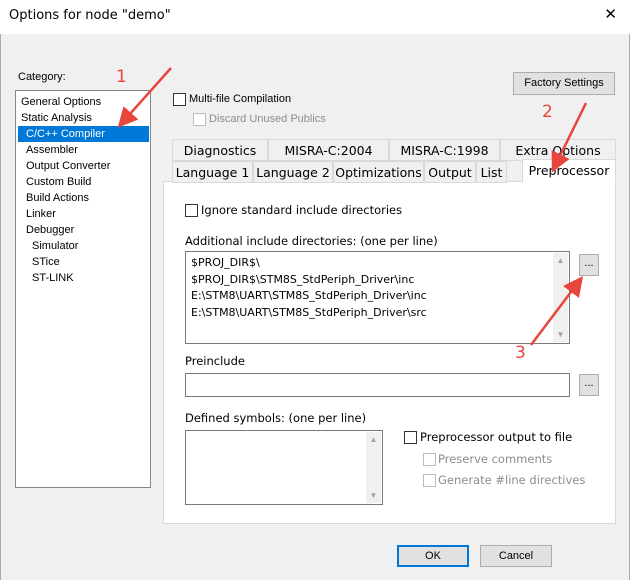 Image resolution: width=630 pixels, height=580 pixels. Describe the element at coordinates (61, 102) in the screenshot. I see `category-item-general-options: General Options` at that location.